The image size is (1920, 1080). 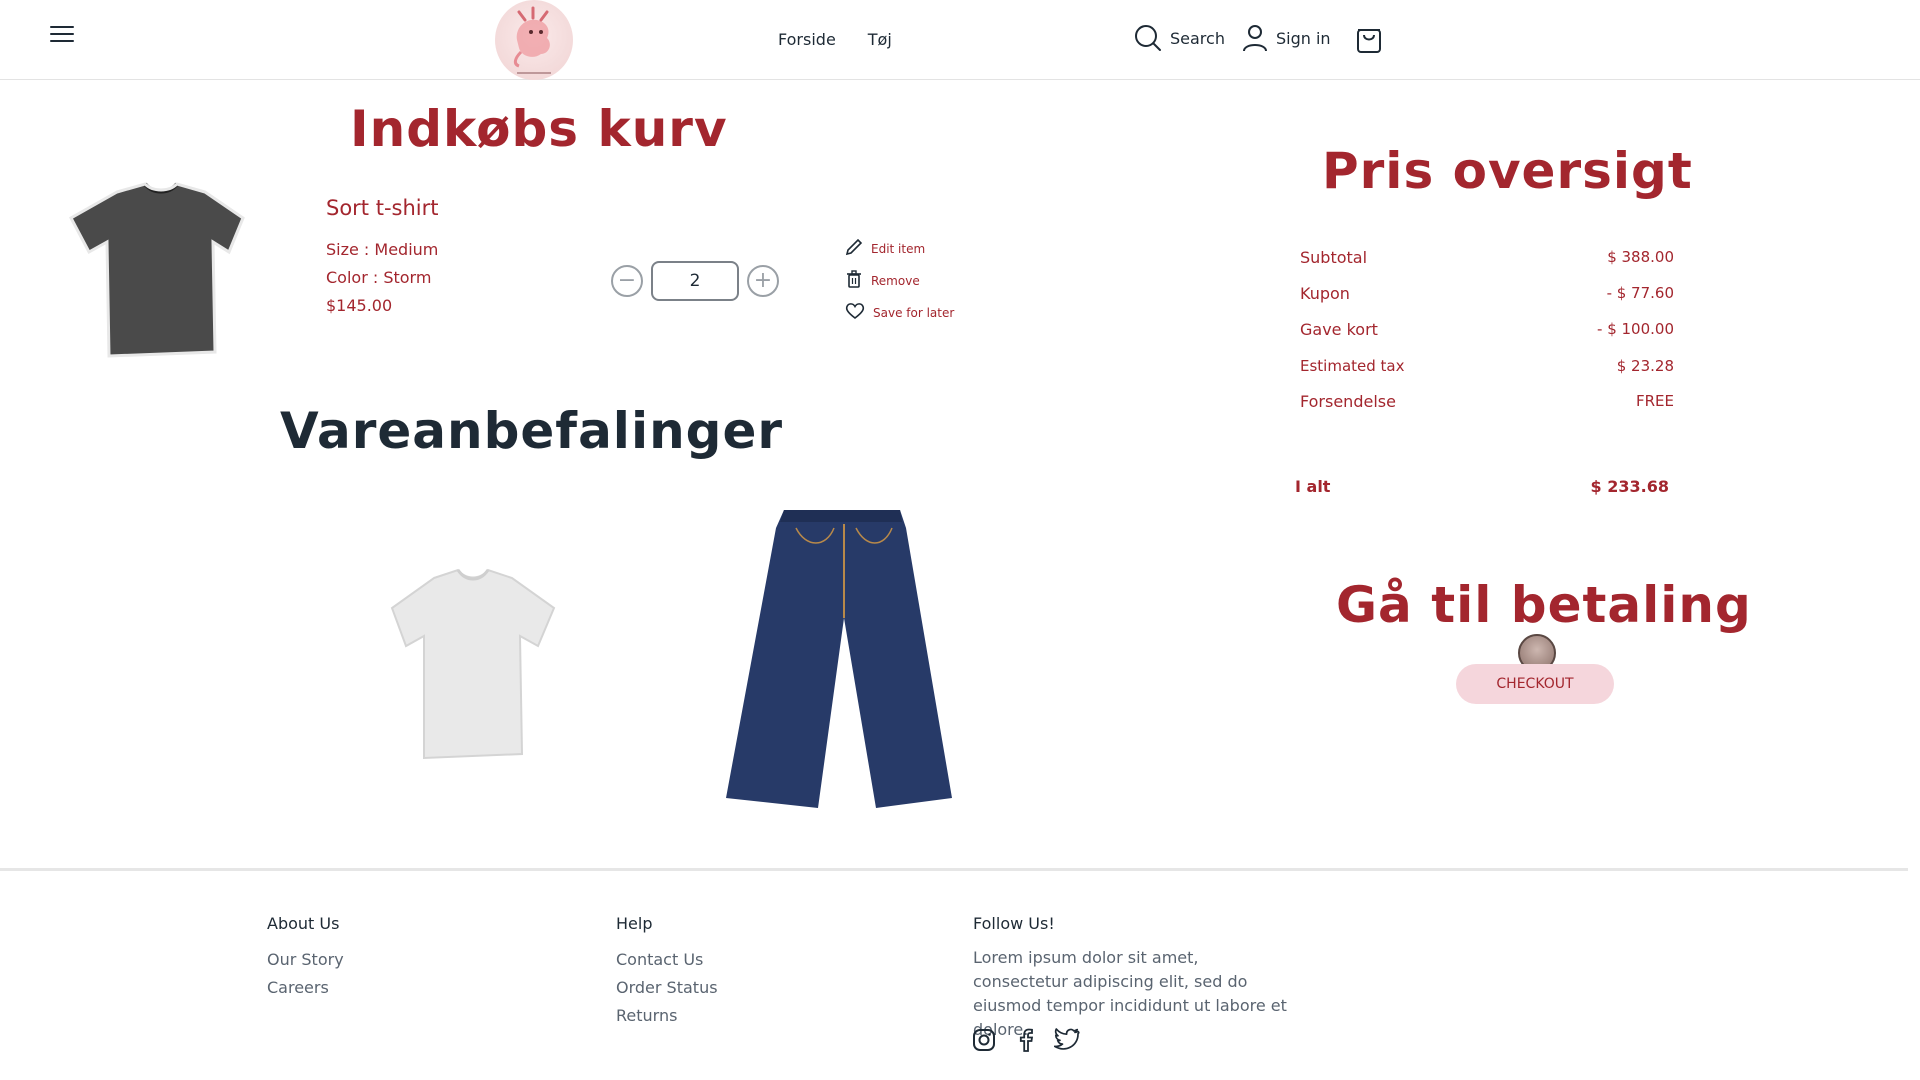 What do you see at coordinates (1255, 38) in the screenshot?
I see `user-icon` at bounding box center [1255, 38].